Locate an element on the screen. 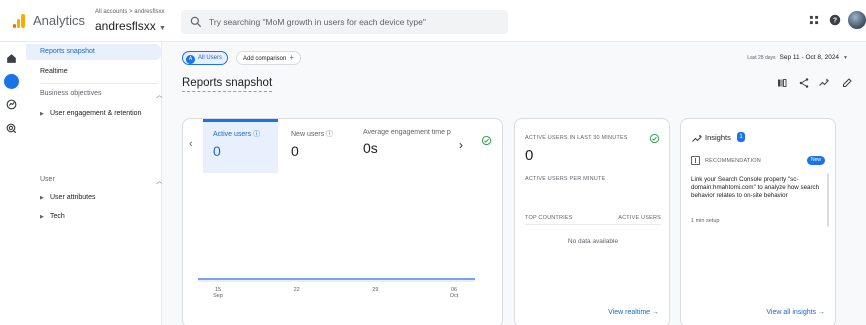  nav-section-user: User ︿ is located at coordinates (101, 180).